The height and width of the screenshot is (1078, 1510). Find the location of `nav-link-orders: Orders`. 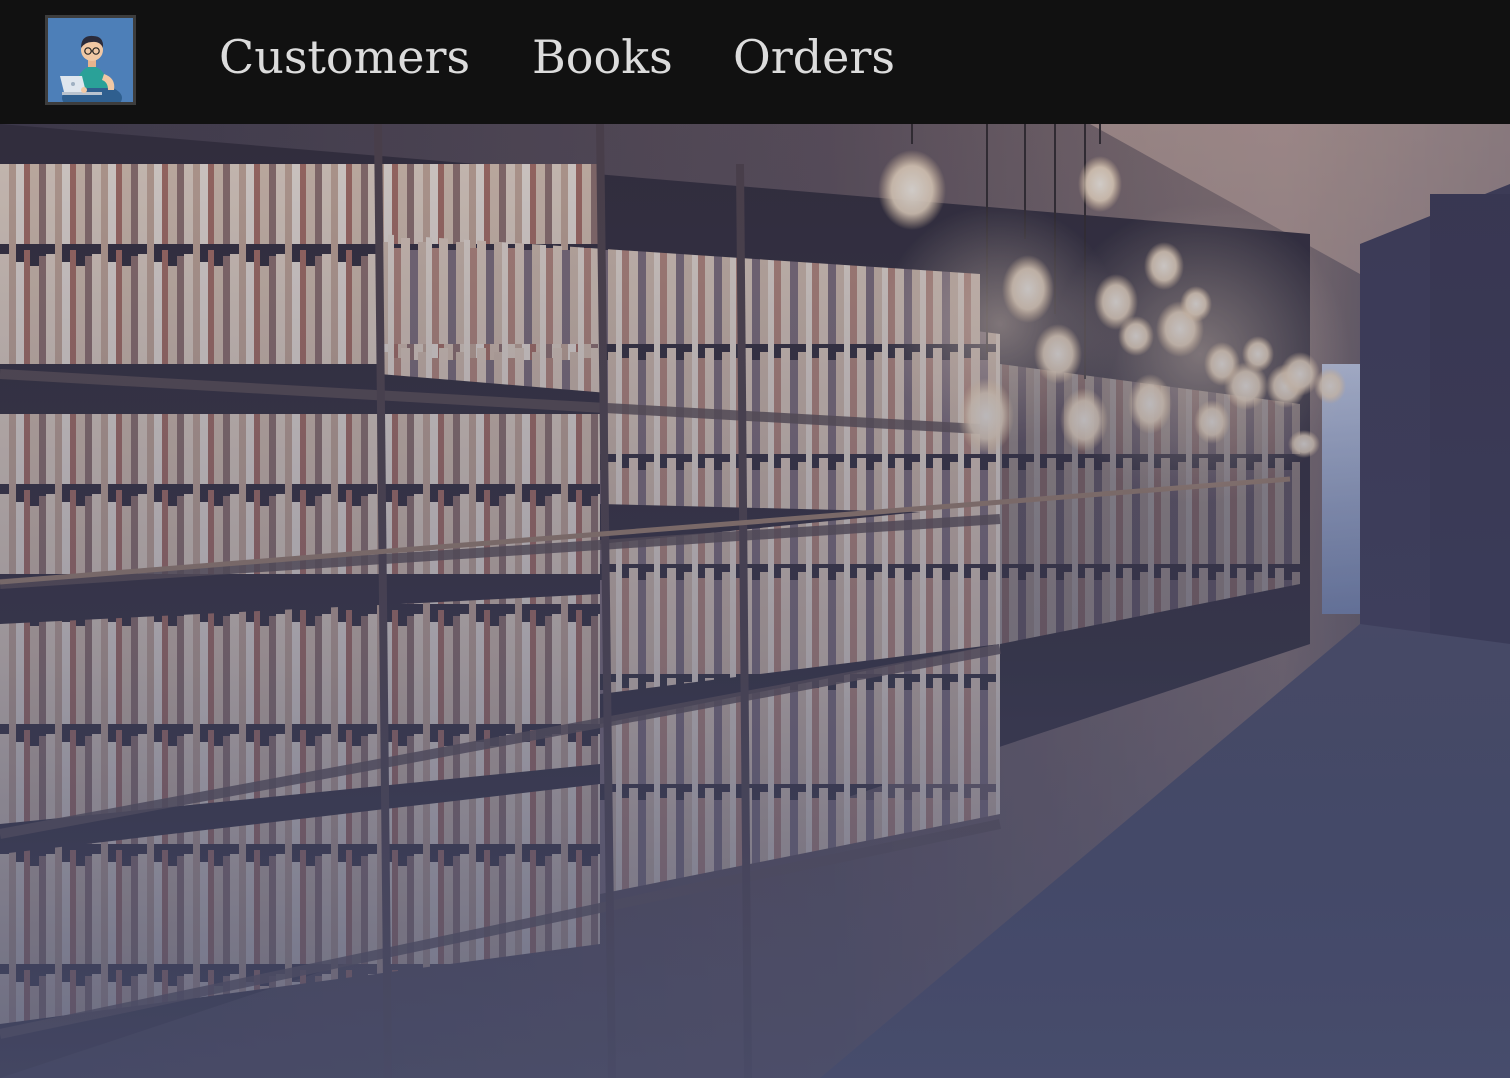

nav-link-orders: Orders is located at coordinates (814, 57).